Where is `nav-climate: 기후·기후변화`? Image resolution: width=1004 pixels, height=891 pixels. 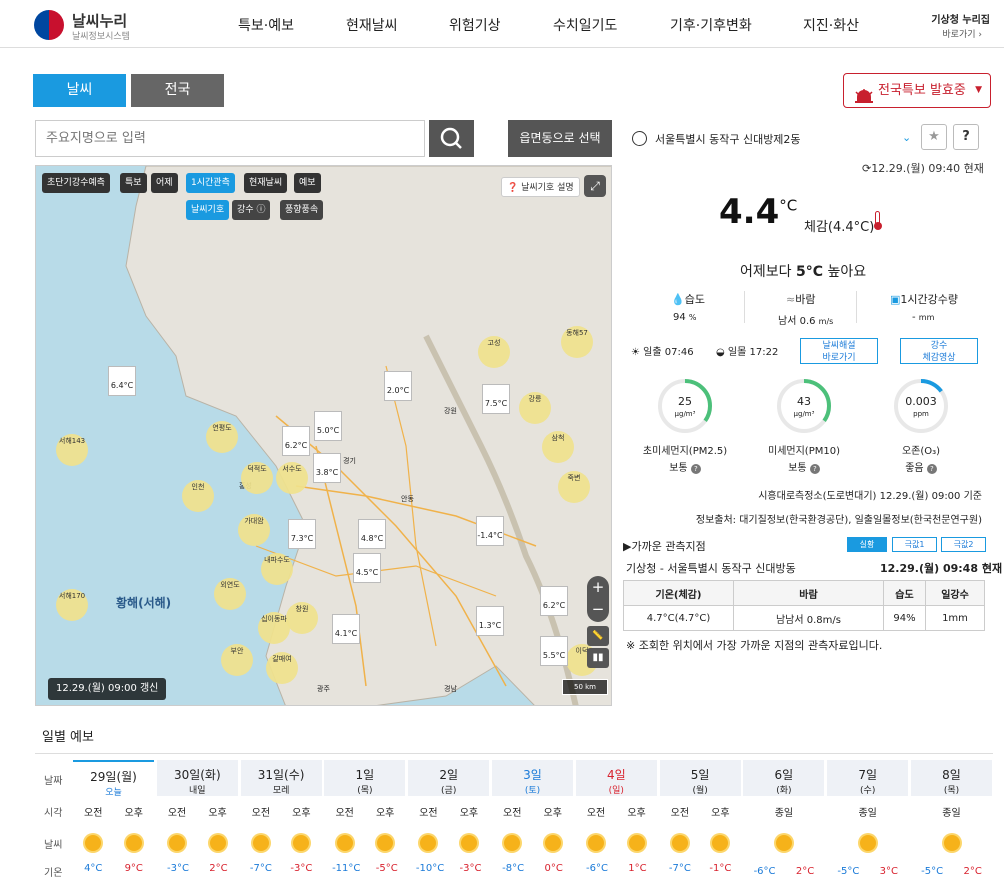 nav-climate: 기후·기후변화 is located at coordinates (711, 25).